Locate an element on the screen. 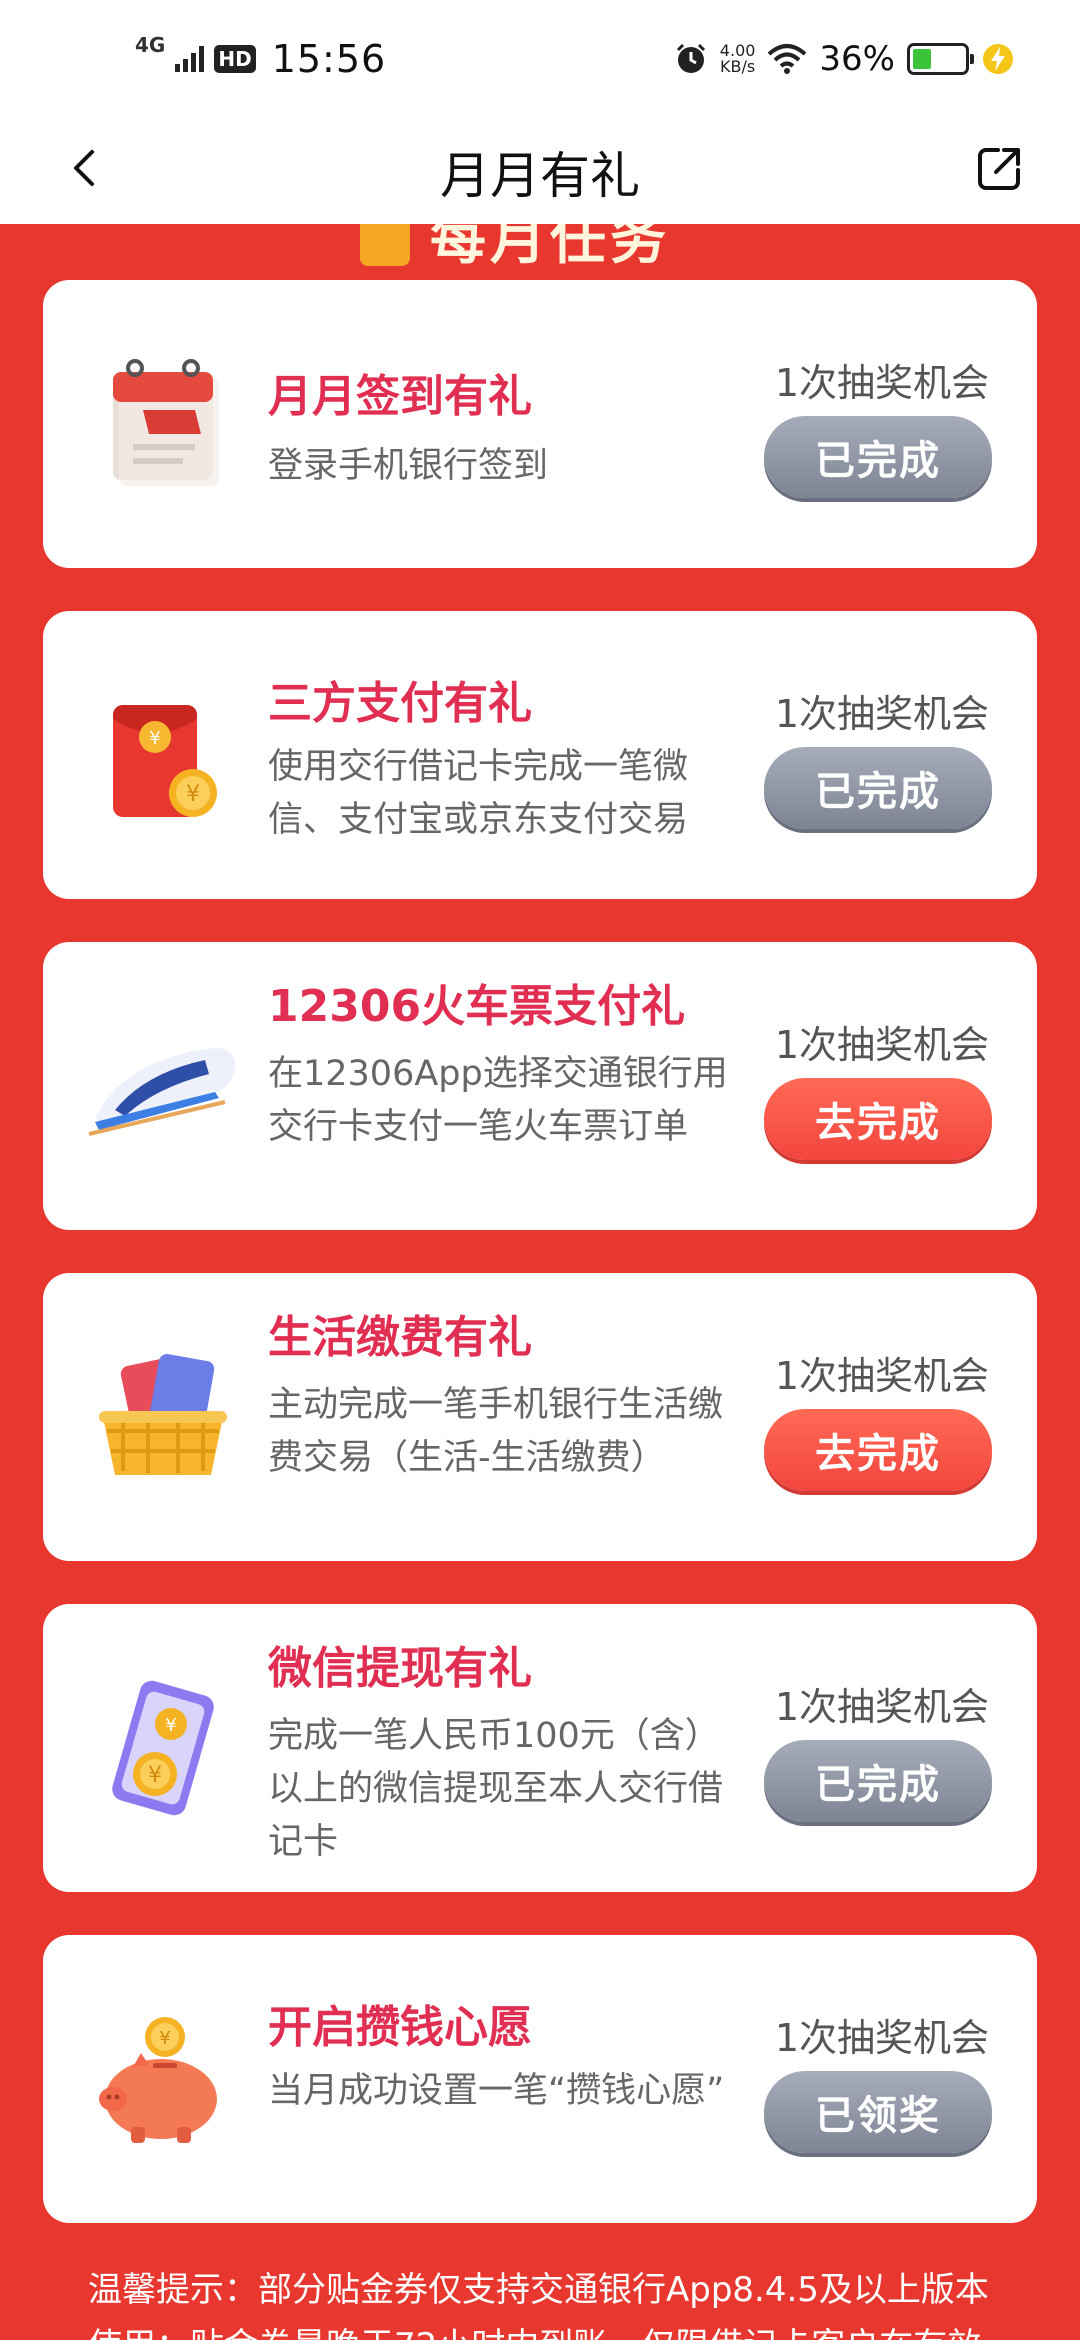 This screenshot has height=2340, width=1080. task-card: 月月签到有礼 登录手机银行签到 1次抽奖机会 已完成 is located at coordinates (540, 424).